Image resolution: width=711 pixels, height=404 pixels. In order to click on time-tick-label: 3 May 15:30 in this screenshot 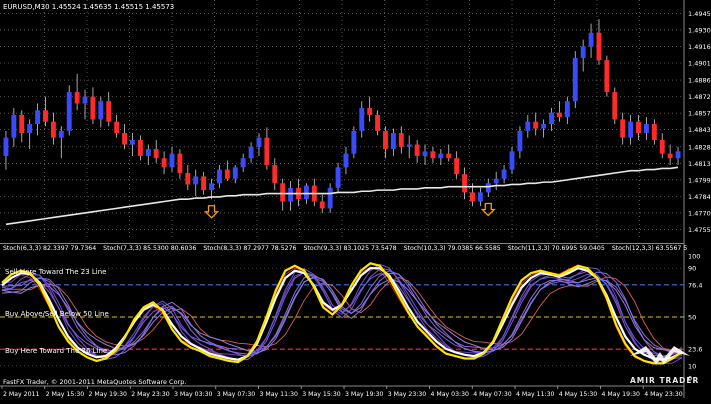, I will do `click(321, 394)`.